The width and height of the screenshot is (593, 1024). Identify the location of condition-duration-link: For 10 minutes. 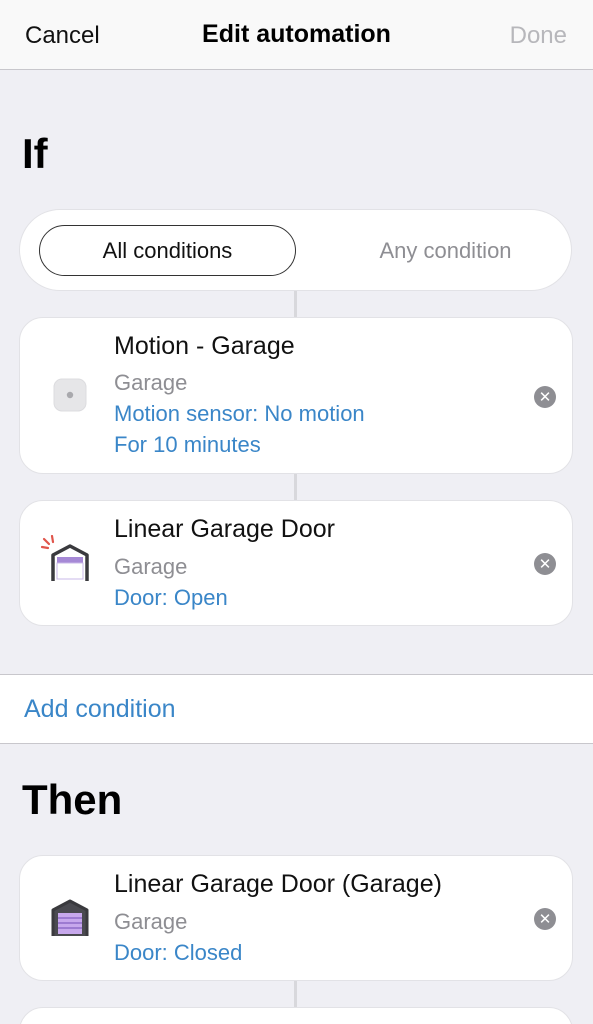
(187, 445).